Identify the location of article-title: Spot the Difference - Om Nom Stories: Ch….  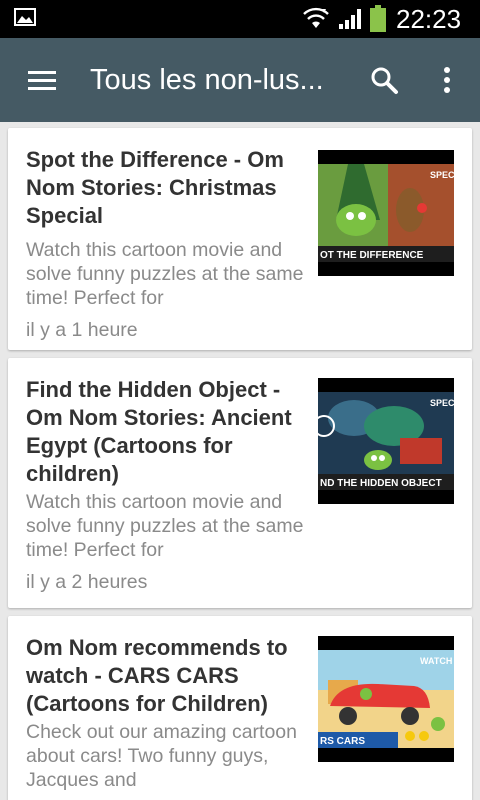
(155, 187).